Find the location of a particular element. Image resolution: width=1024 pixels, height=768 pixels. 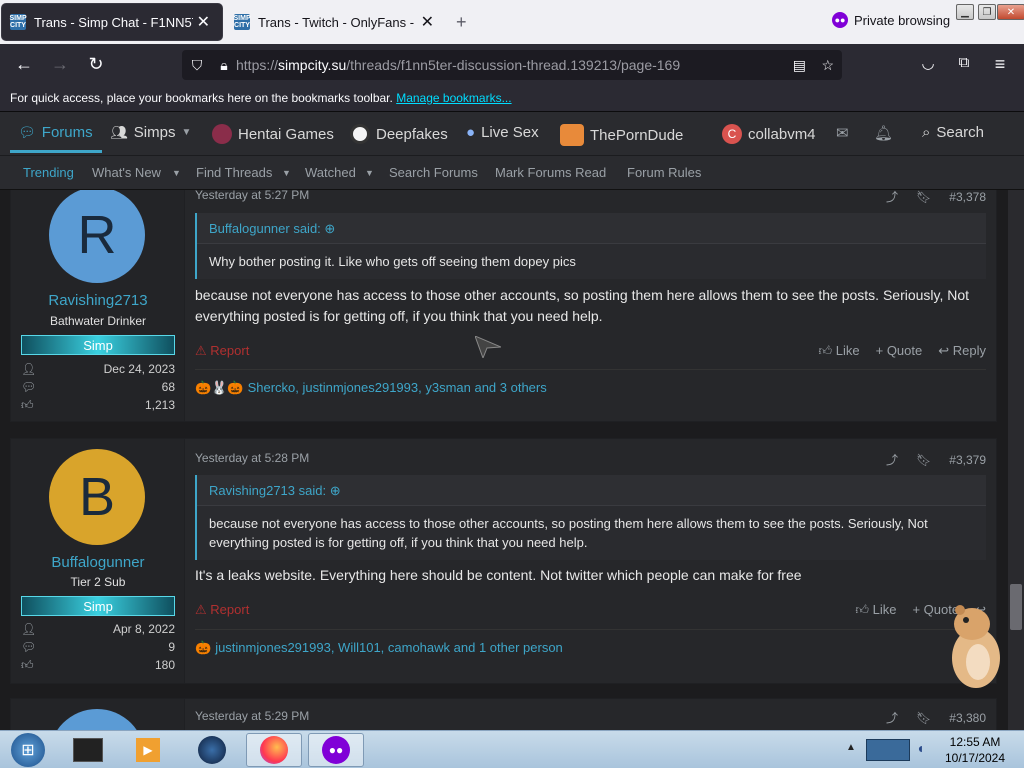

stat-joined: 👤︎ Apr 8, 2022 is located at coordinates (98, 629).